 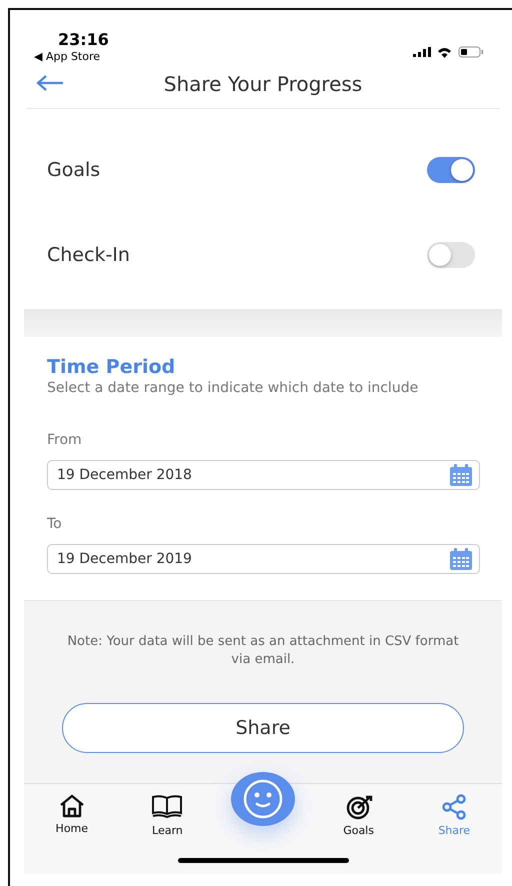 I want to click on home-icon, so click(x=71, y=806).